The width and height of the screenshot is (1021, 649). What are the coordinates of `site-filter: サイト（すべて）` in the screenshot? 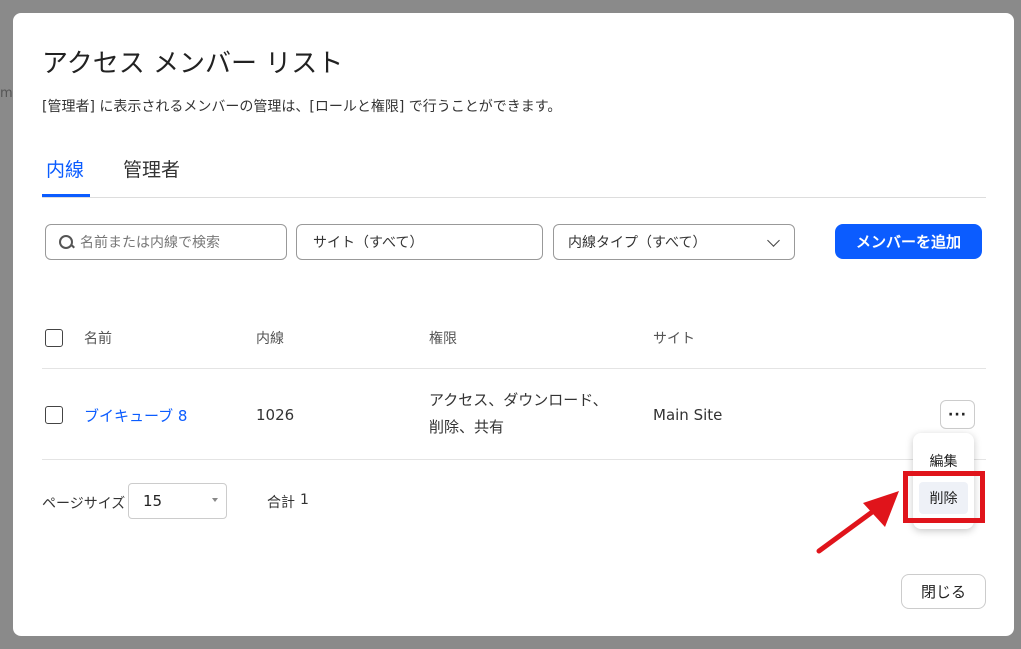 It's located at (419, 242).